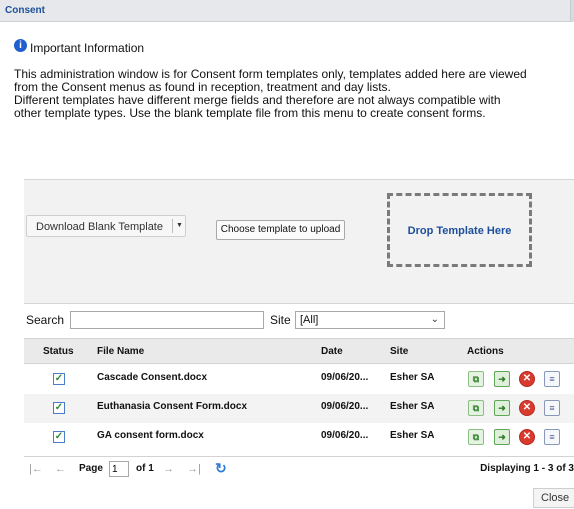  I want to click on drop-template-label: Drop Template Here, so click(459, 231).